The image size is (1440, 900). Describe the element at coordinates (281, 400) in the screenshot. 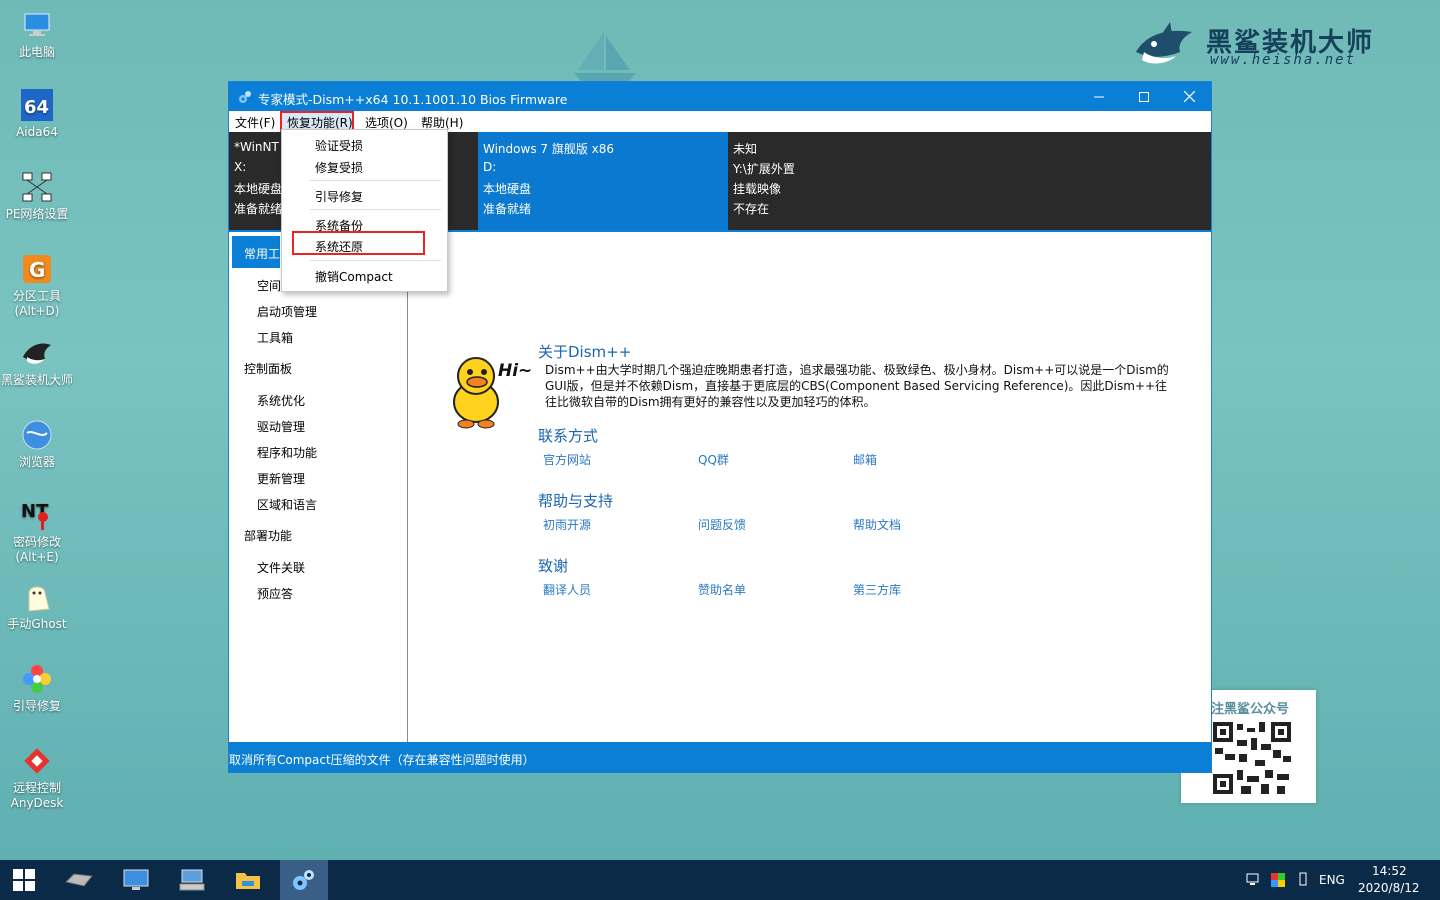

I see `sidebar-item-optimize: 系统优化` at that location.